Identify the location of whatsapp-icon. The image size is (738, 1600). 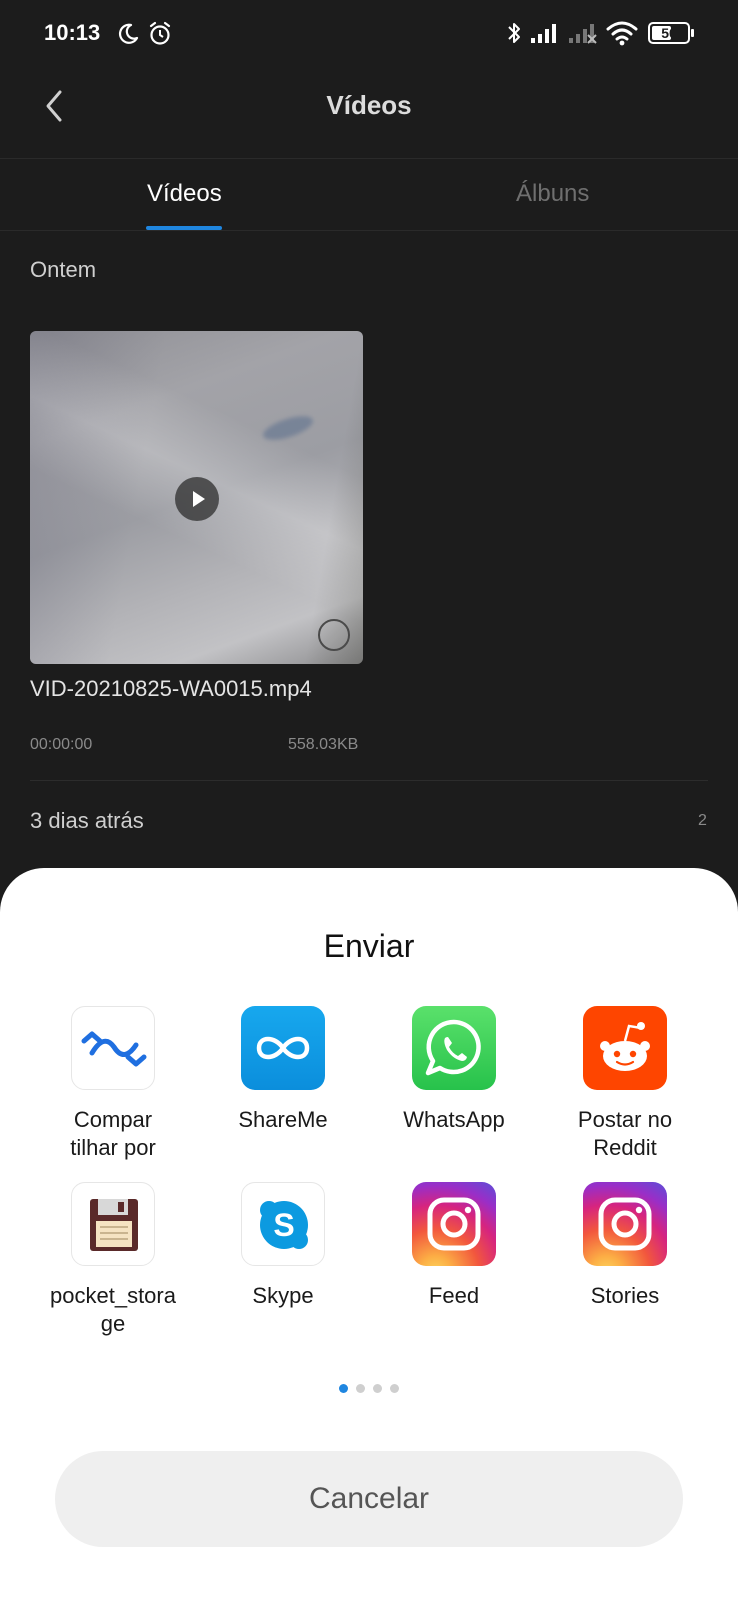
(454, 1048).